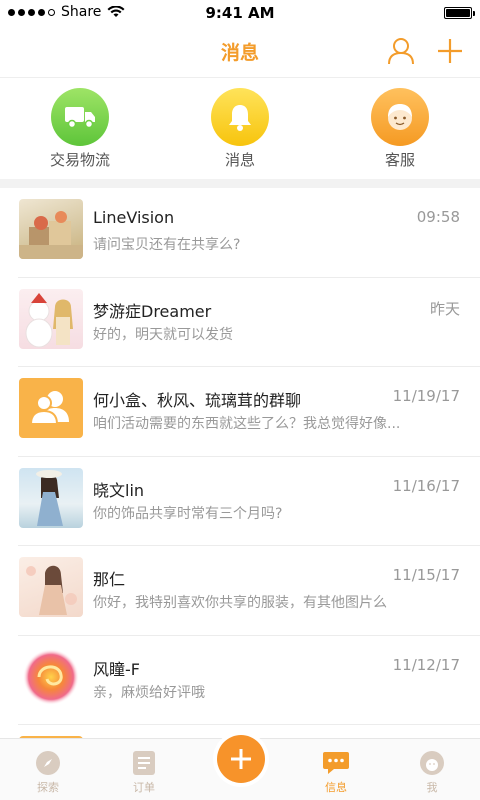 The height and width of the screenshot is (800, 480). I want to click on customer-service-icon, so click(400, 117).